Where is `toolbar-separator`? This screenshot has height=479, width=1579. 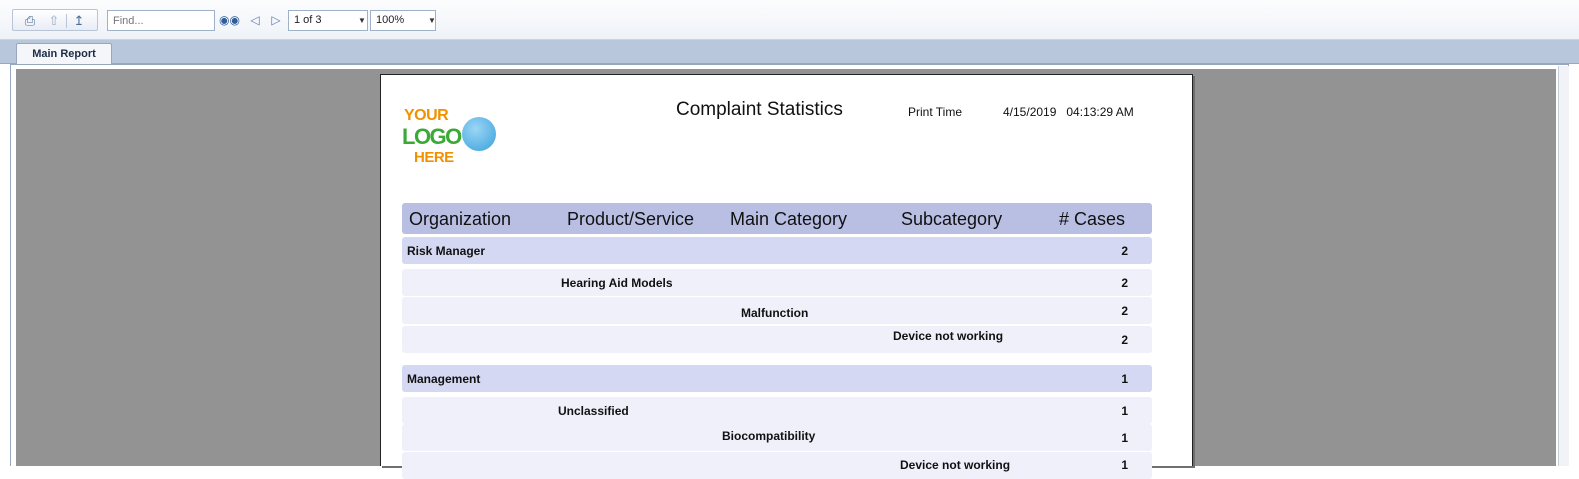
toolbar-separator is located at coordinates (66, 21).